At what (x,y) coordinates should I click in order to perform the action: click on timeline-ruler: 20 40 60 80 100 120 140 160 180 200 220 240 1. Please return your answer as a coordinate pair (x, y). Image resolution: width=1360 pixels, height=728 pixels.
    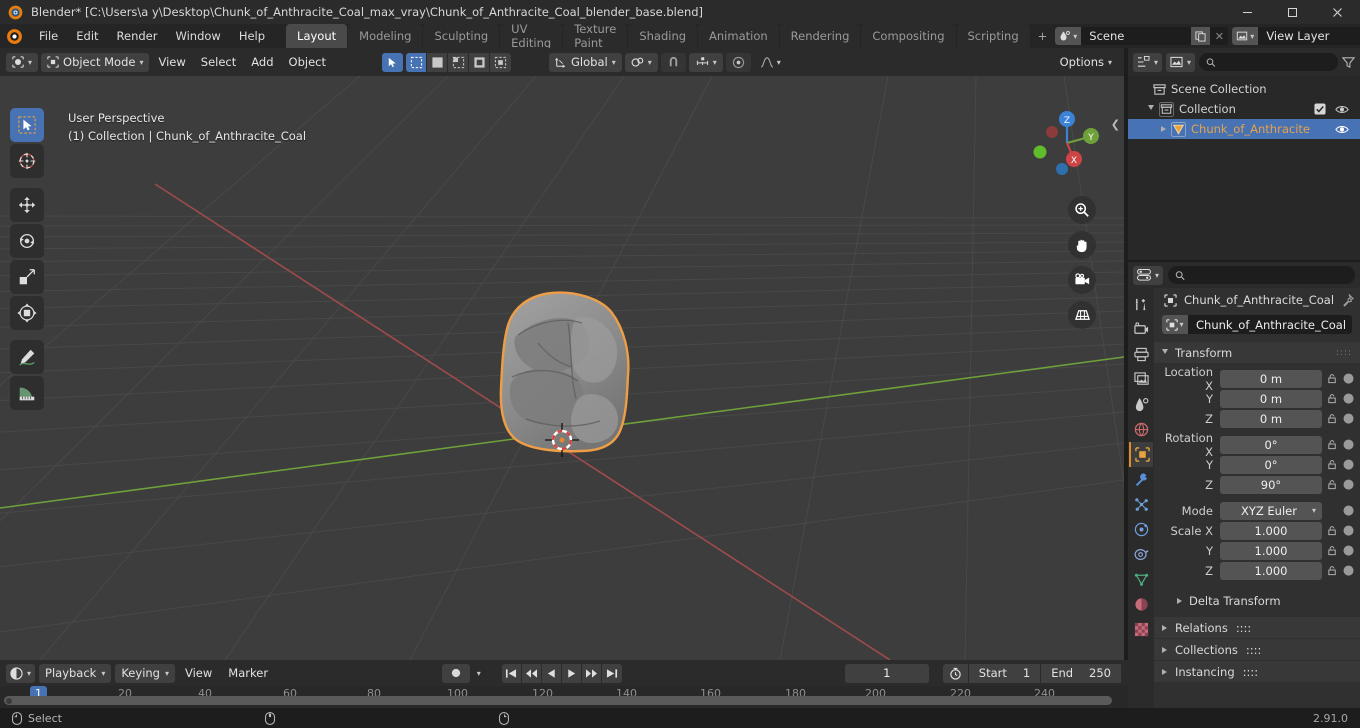
    Looking at the image, I should click on (564, 697).